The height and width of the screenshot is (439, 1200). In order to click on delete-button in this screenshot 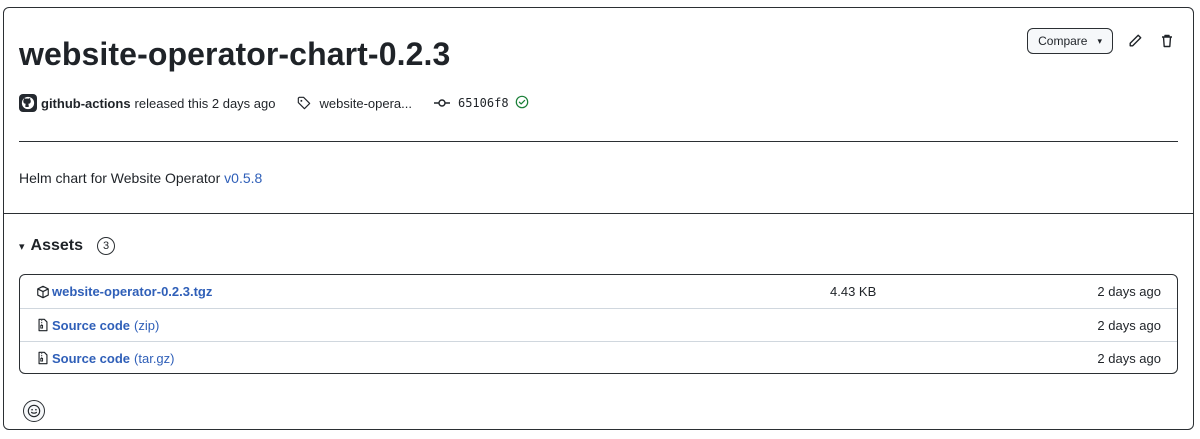, I will do `click(1167, 41)`.